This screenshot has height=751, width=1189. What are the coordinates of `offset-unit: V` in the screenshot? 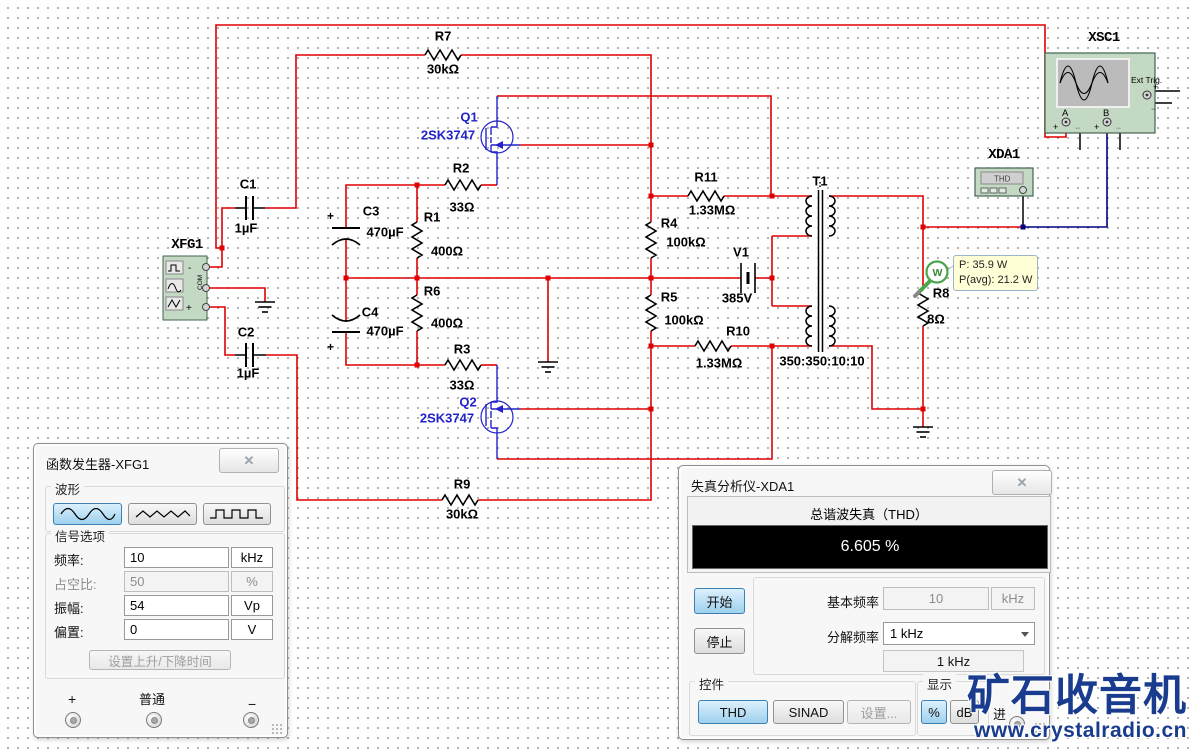 It's located at (252, 629).